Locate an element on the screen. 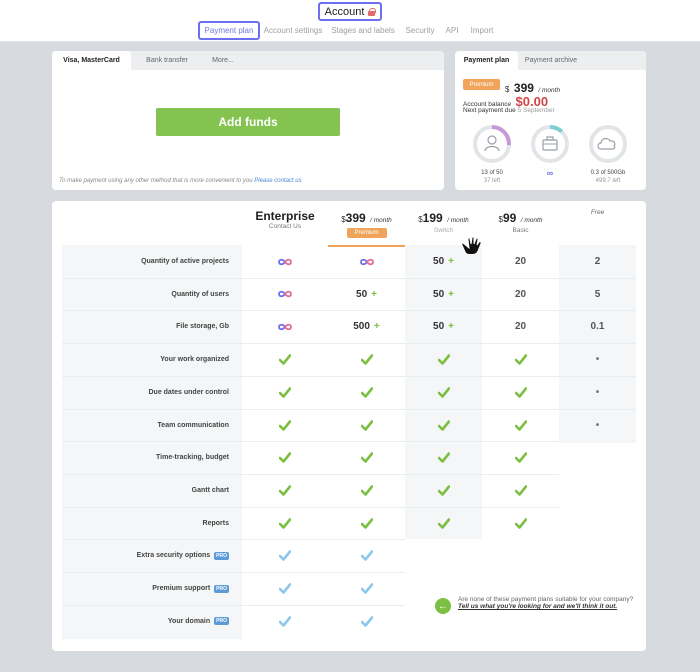  tab-payment-plan: Payment plan is located at coordinates (229, 30).